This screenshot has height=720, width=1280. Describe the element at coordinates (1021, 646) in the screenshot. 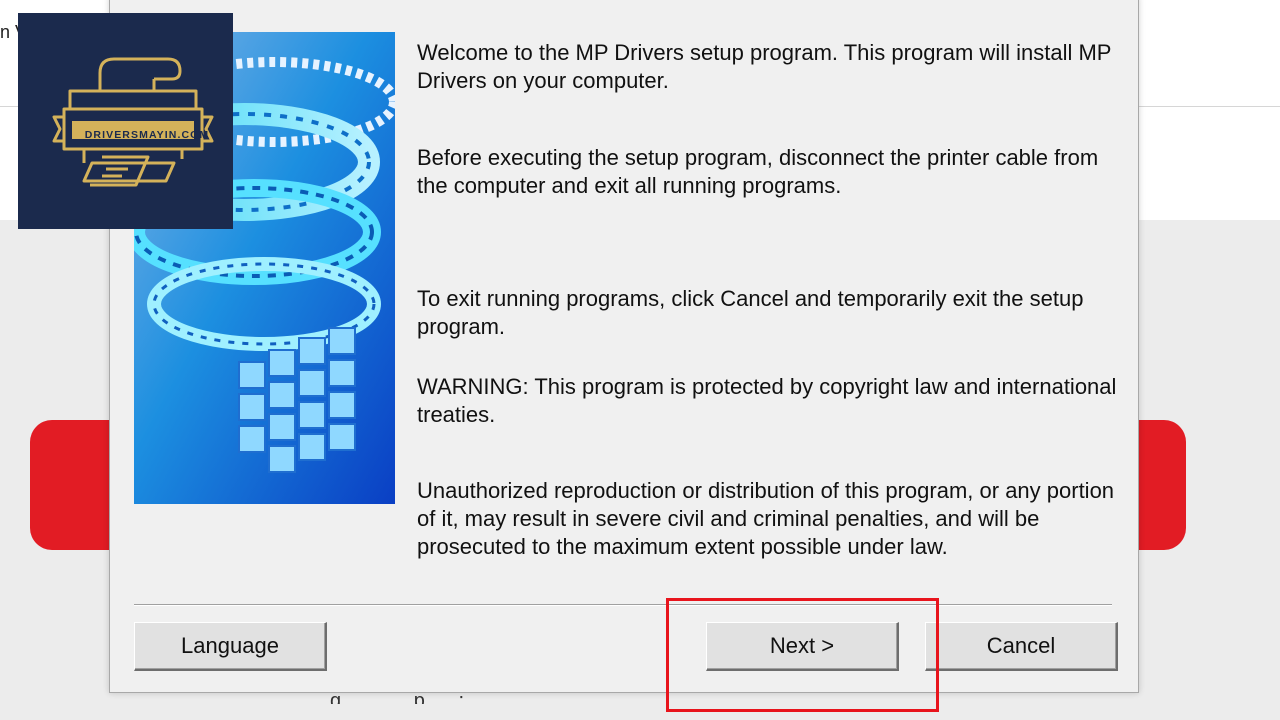

I see `cancel-button: Cancel` at that location.